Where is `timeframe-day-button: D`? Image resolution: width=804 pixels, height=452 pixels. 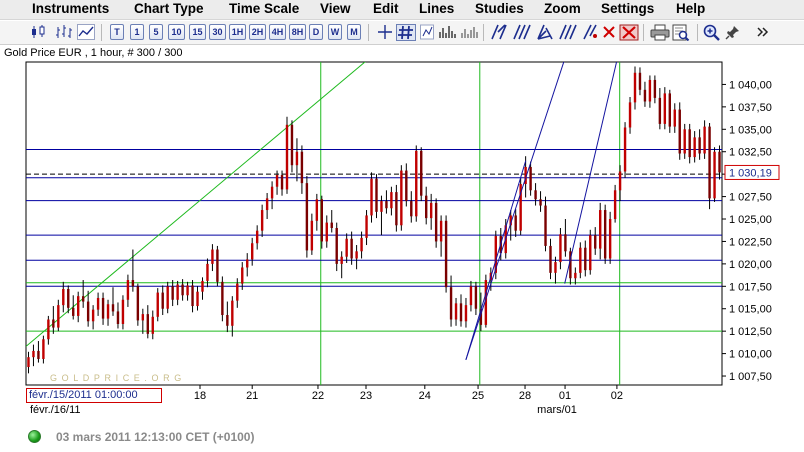 timeframe-day-button: D is located at coordinates (316, 32).